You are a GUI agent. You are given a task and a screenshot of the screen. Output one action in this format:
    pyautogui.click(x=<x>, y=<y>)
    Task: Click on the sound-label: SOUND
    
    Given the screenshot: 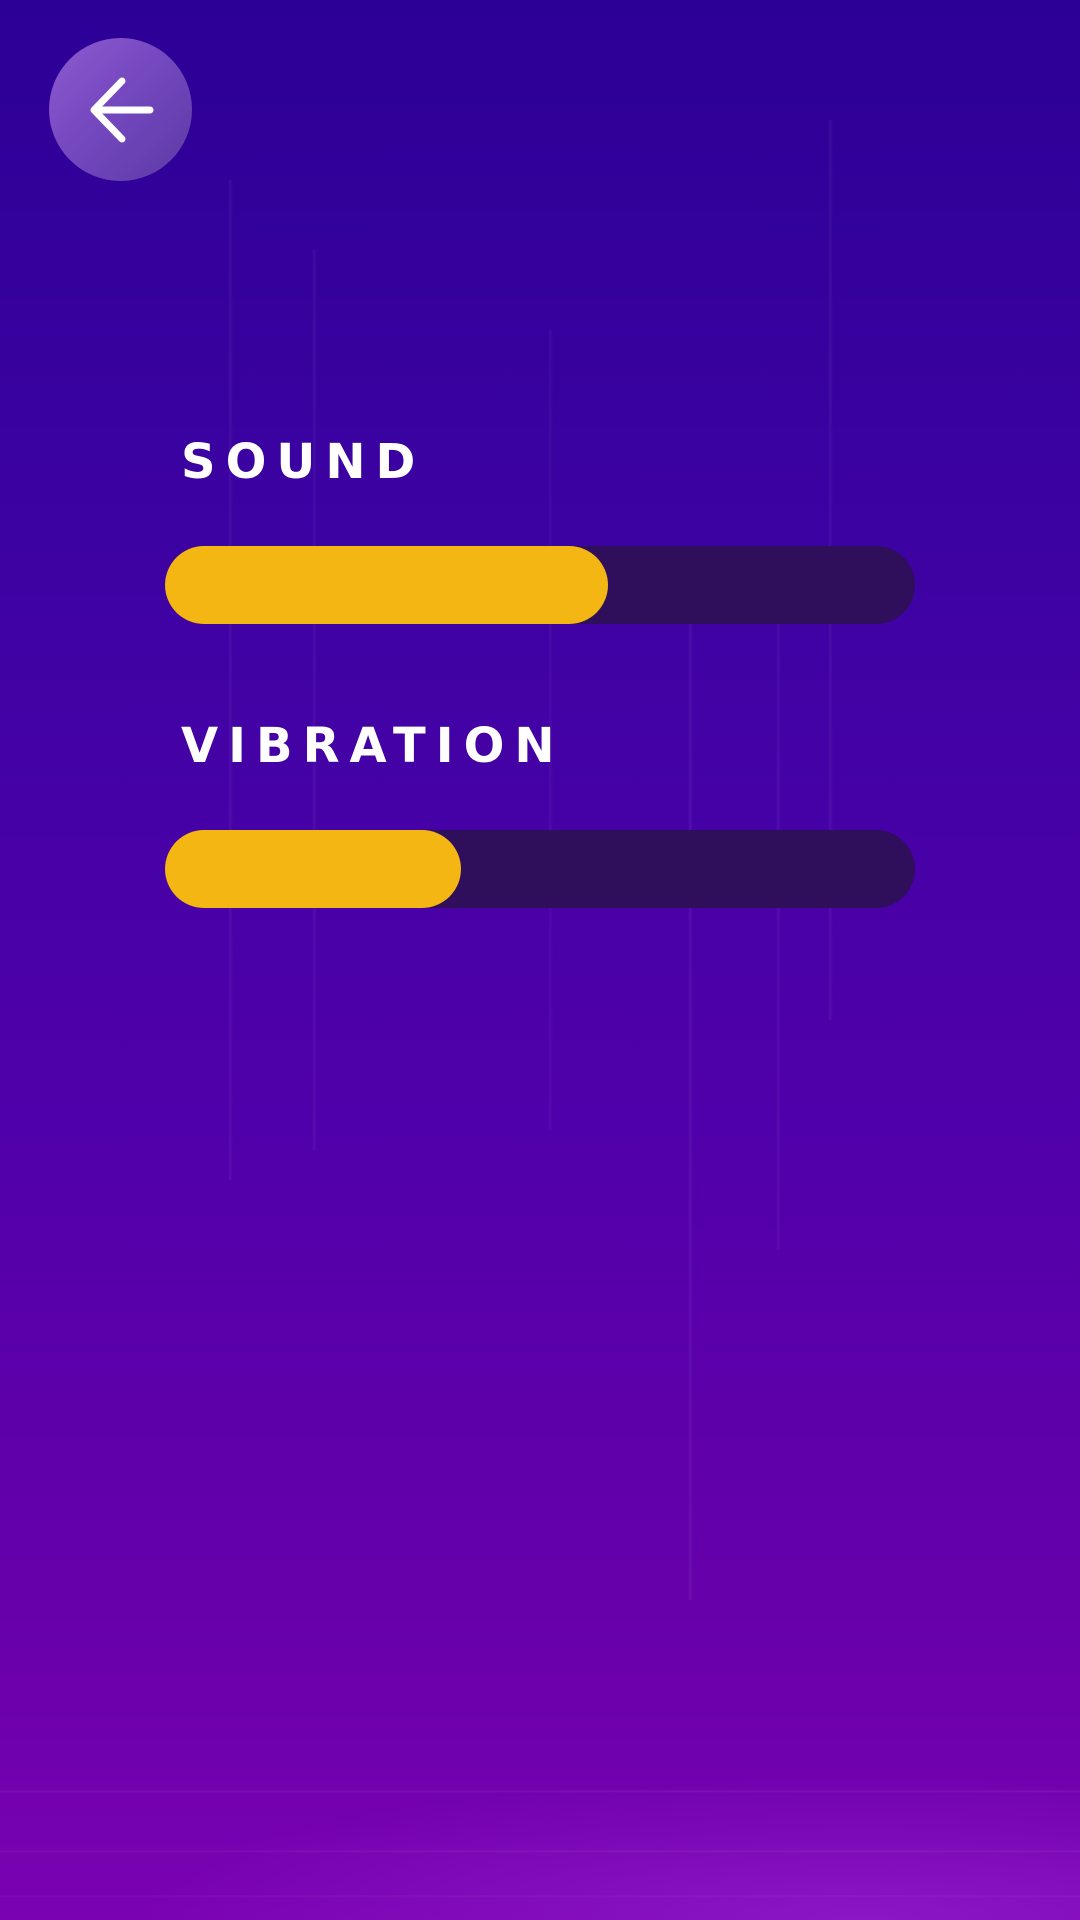 What is the action you would take?
    pyautogui.click(x=303, y=462)
    